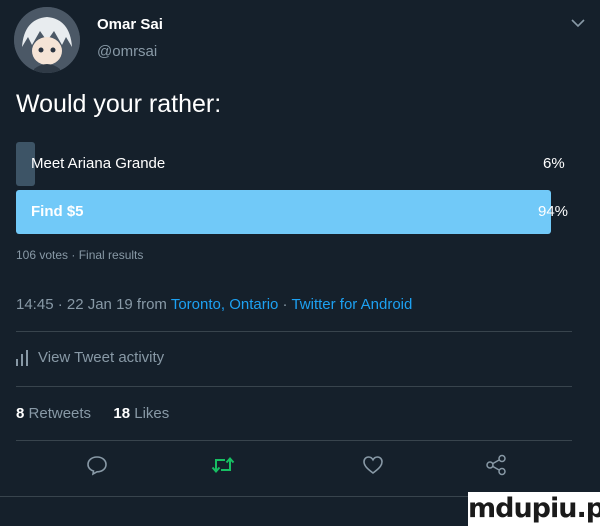 Image resolution: width=600 pixels, height=526 pixels. What do you see at coordinates (98, 163) in the screenshot?
I see `poll-option-label: Meet Ariana Grande` at bounding box center [98, 163].